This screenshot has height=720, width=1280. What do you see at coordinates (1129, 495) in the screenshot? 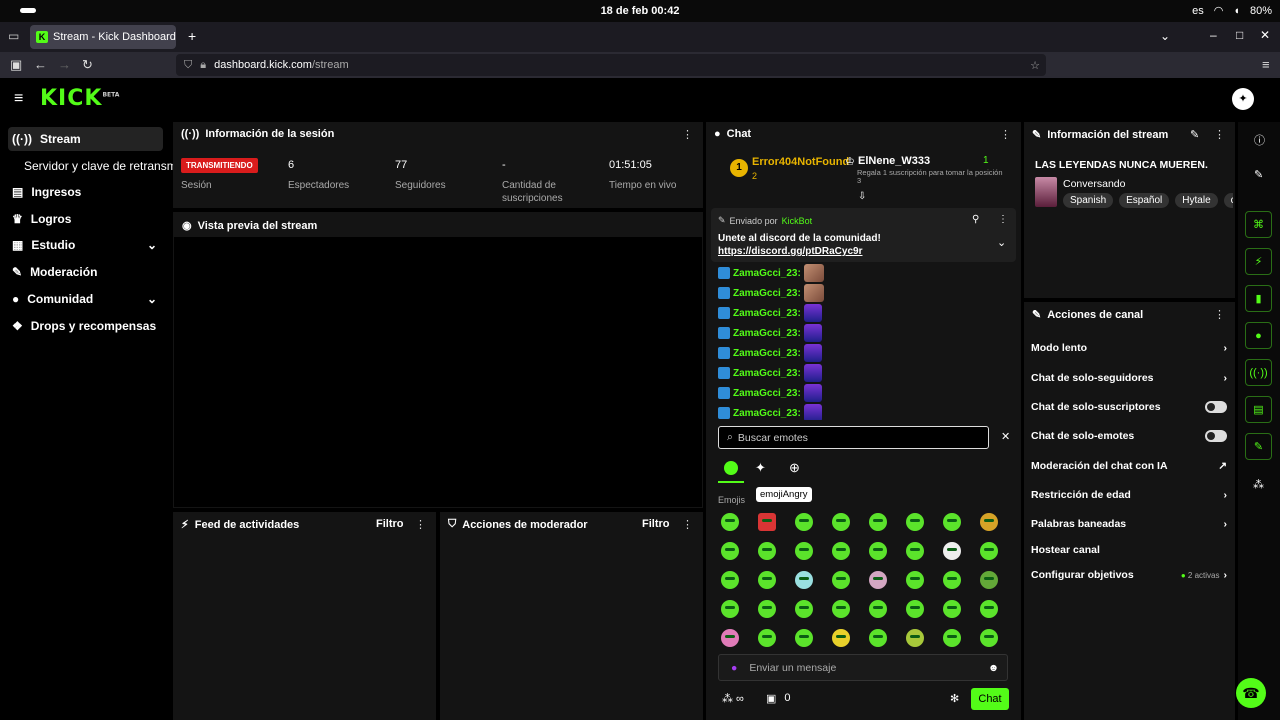
I see `action-age-restriction: Restricción de edad ›` at bounding box center [1129, 495].